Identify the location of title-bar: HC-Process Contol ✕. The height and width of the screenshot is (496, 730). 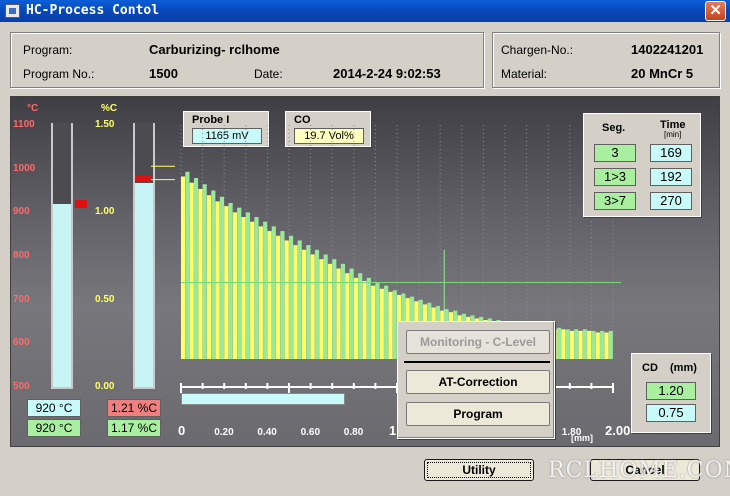
(365, 11).